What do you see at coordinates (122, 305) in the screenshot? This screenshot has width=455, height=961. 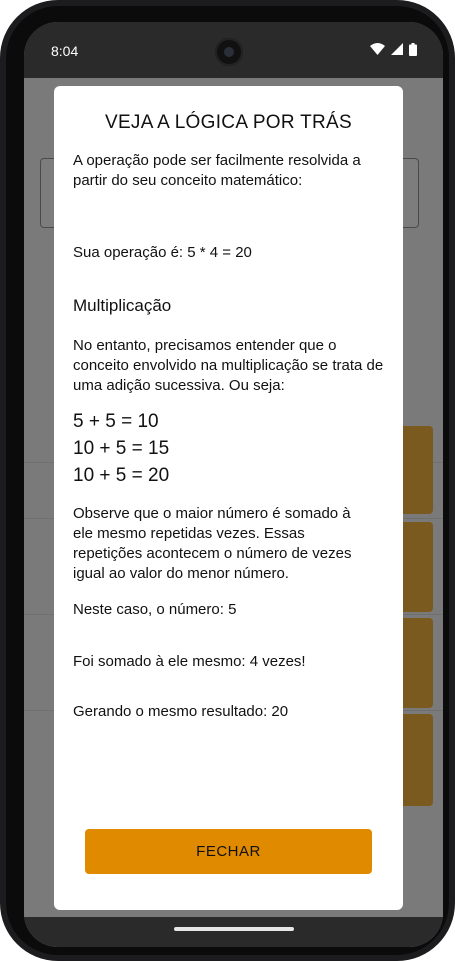 I see `section-title: Multiplicação` at bounding box center [122, 305].